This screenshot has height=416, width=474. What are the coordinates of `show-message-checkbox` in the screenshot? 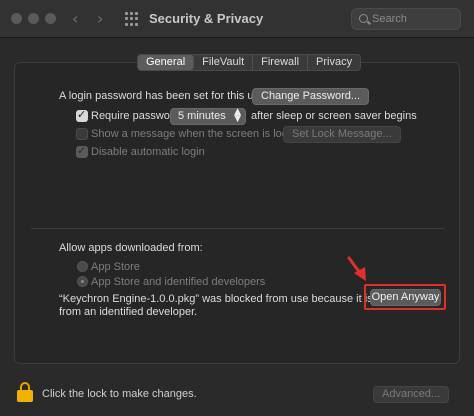 It's located at (82, 134).